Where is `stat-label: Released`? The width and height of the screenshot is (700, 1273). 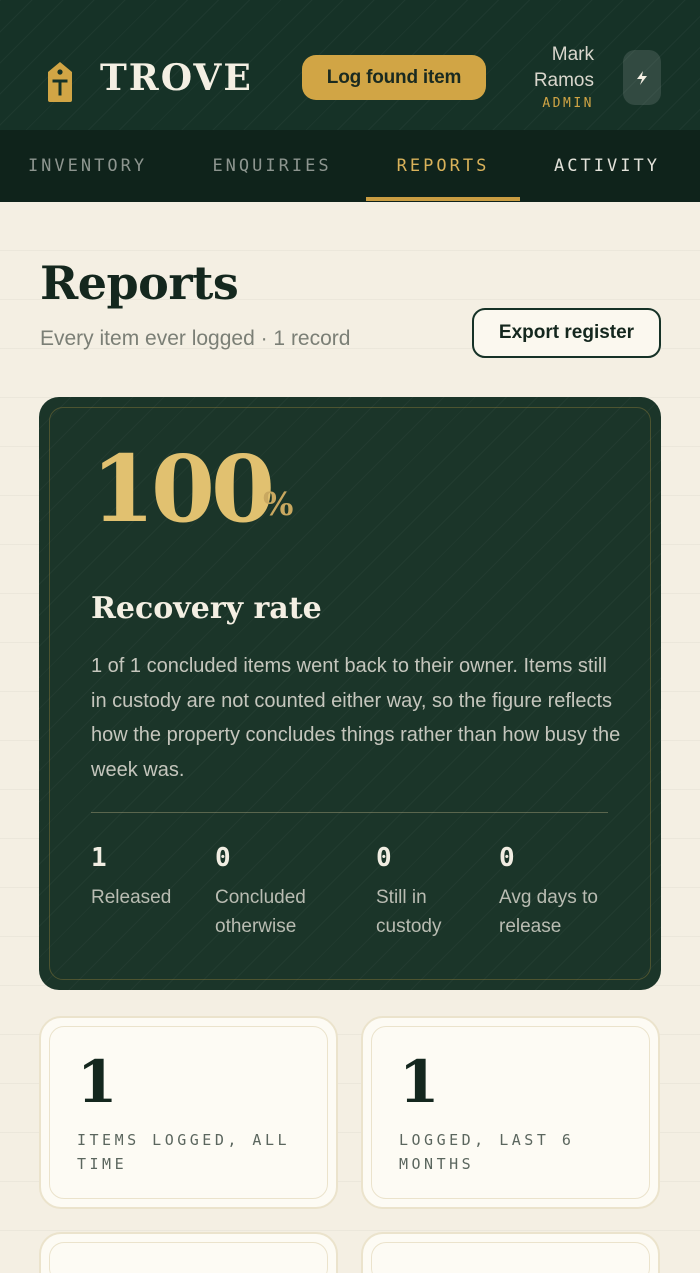
stat-label: Released is located at coordinates (131, 897).